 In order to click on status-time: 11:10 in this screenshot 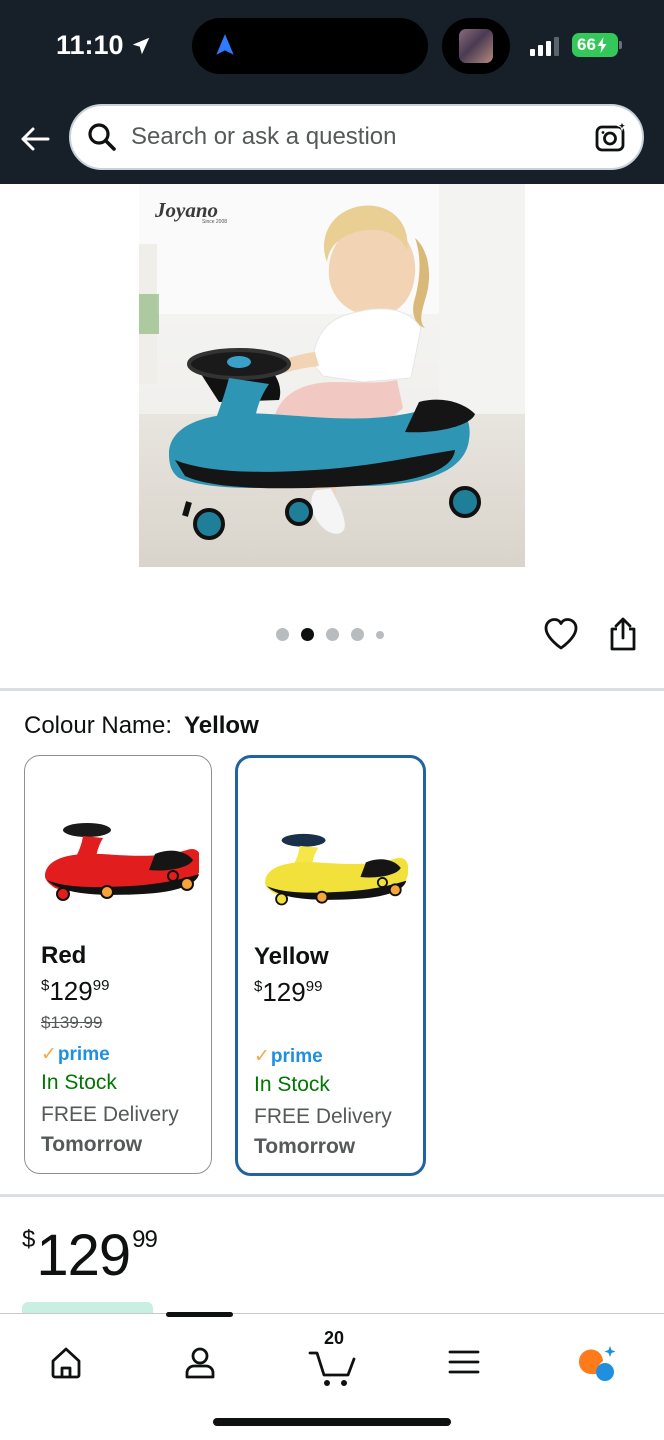, I will do `click(104, 45)`.